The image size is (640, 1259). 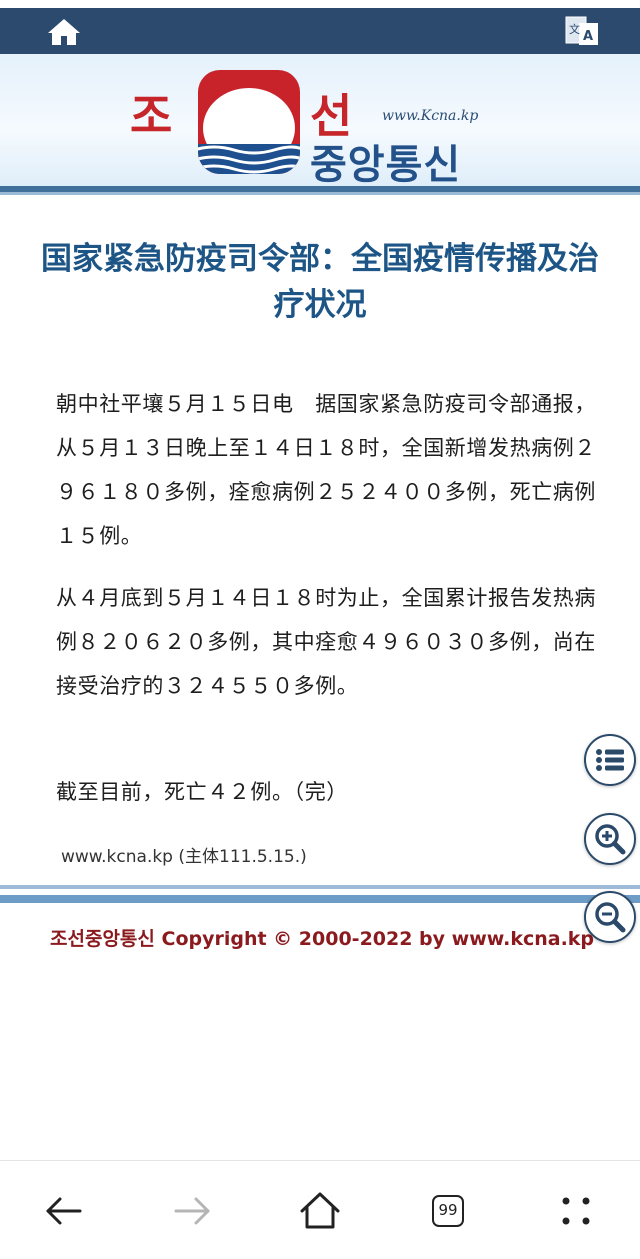 What do you see at coordinates (320, 193) in the screenshot?
I see `banner-divider-light` at bounding box center [320, 193].